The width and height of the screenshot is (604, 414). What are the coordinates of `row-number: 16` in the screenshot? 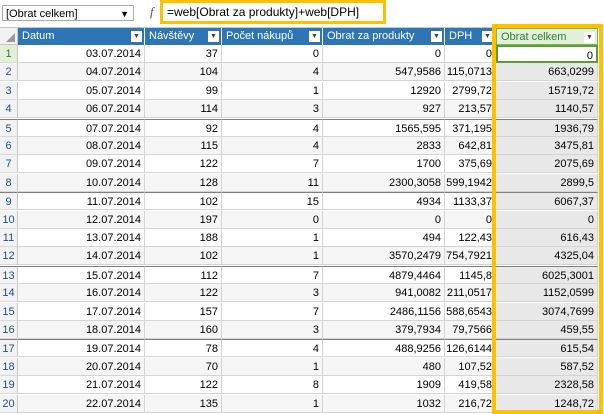 It's located at (9, 330).